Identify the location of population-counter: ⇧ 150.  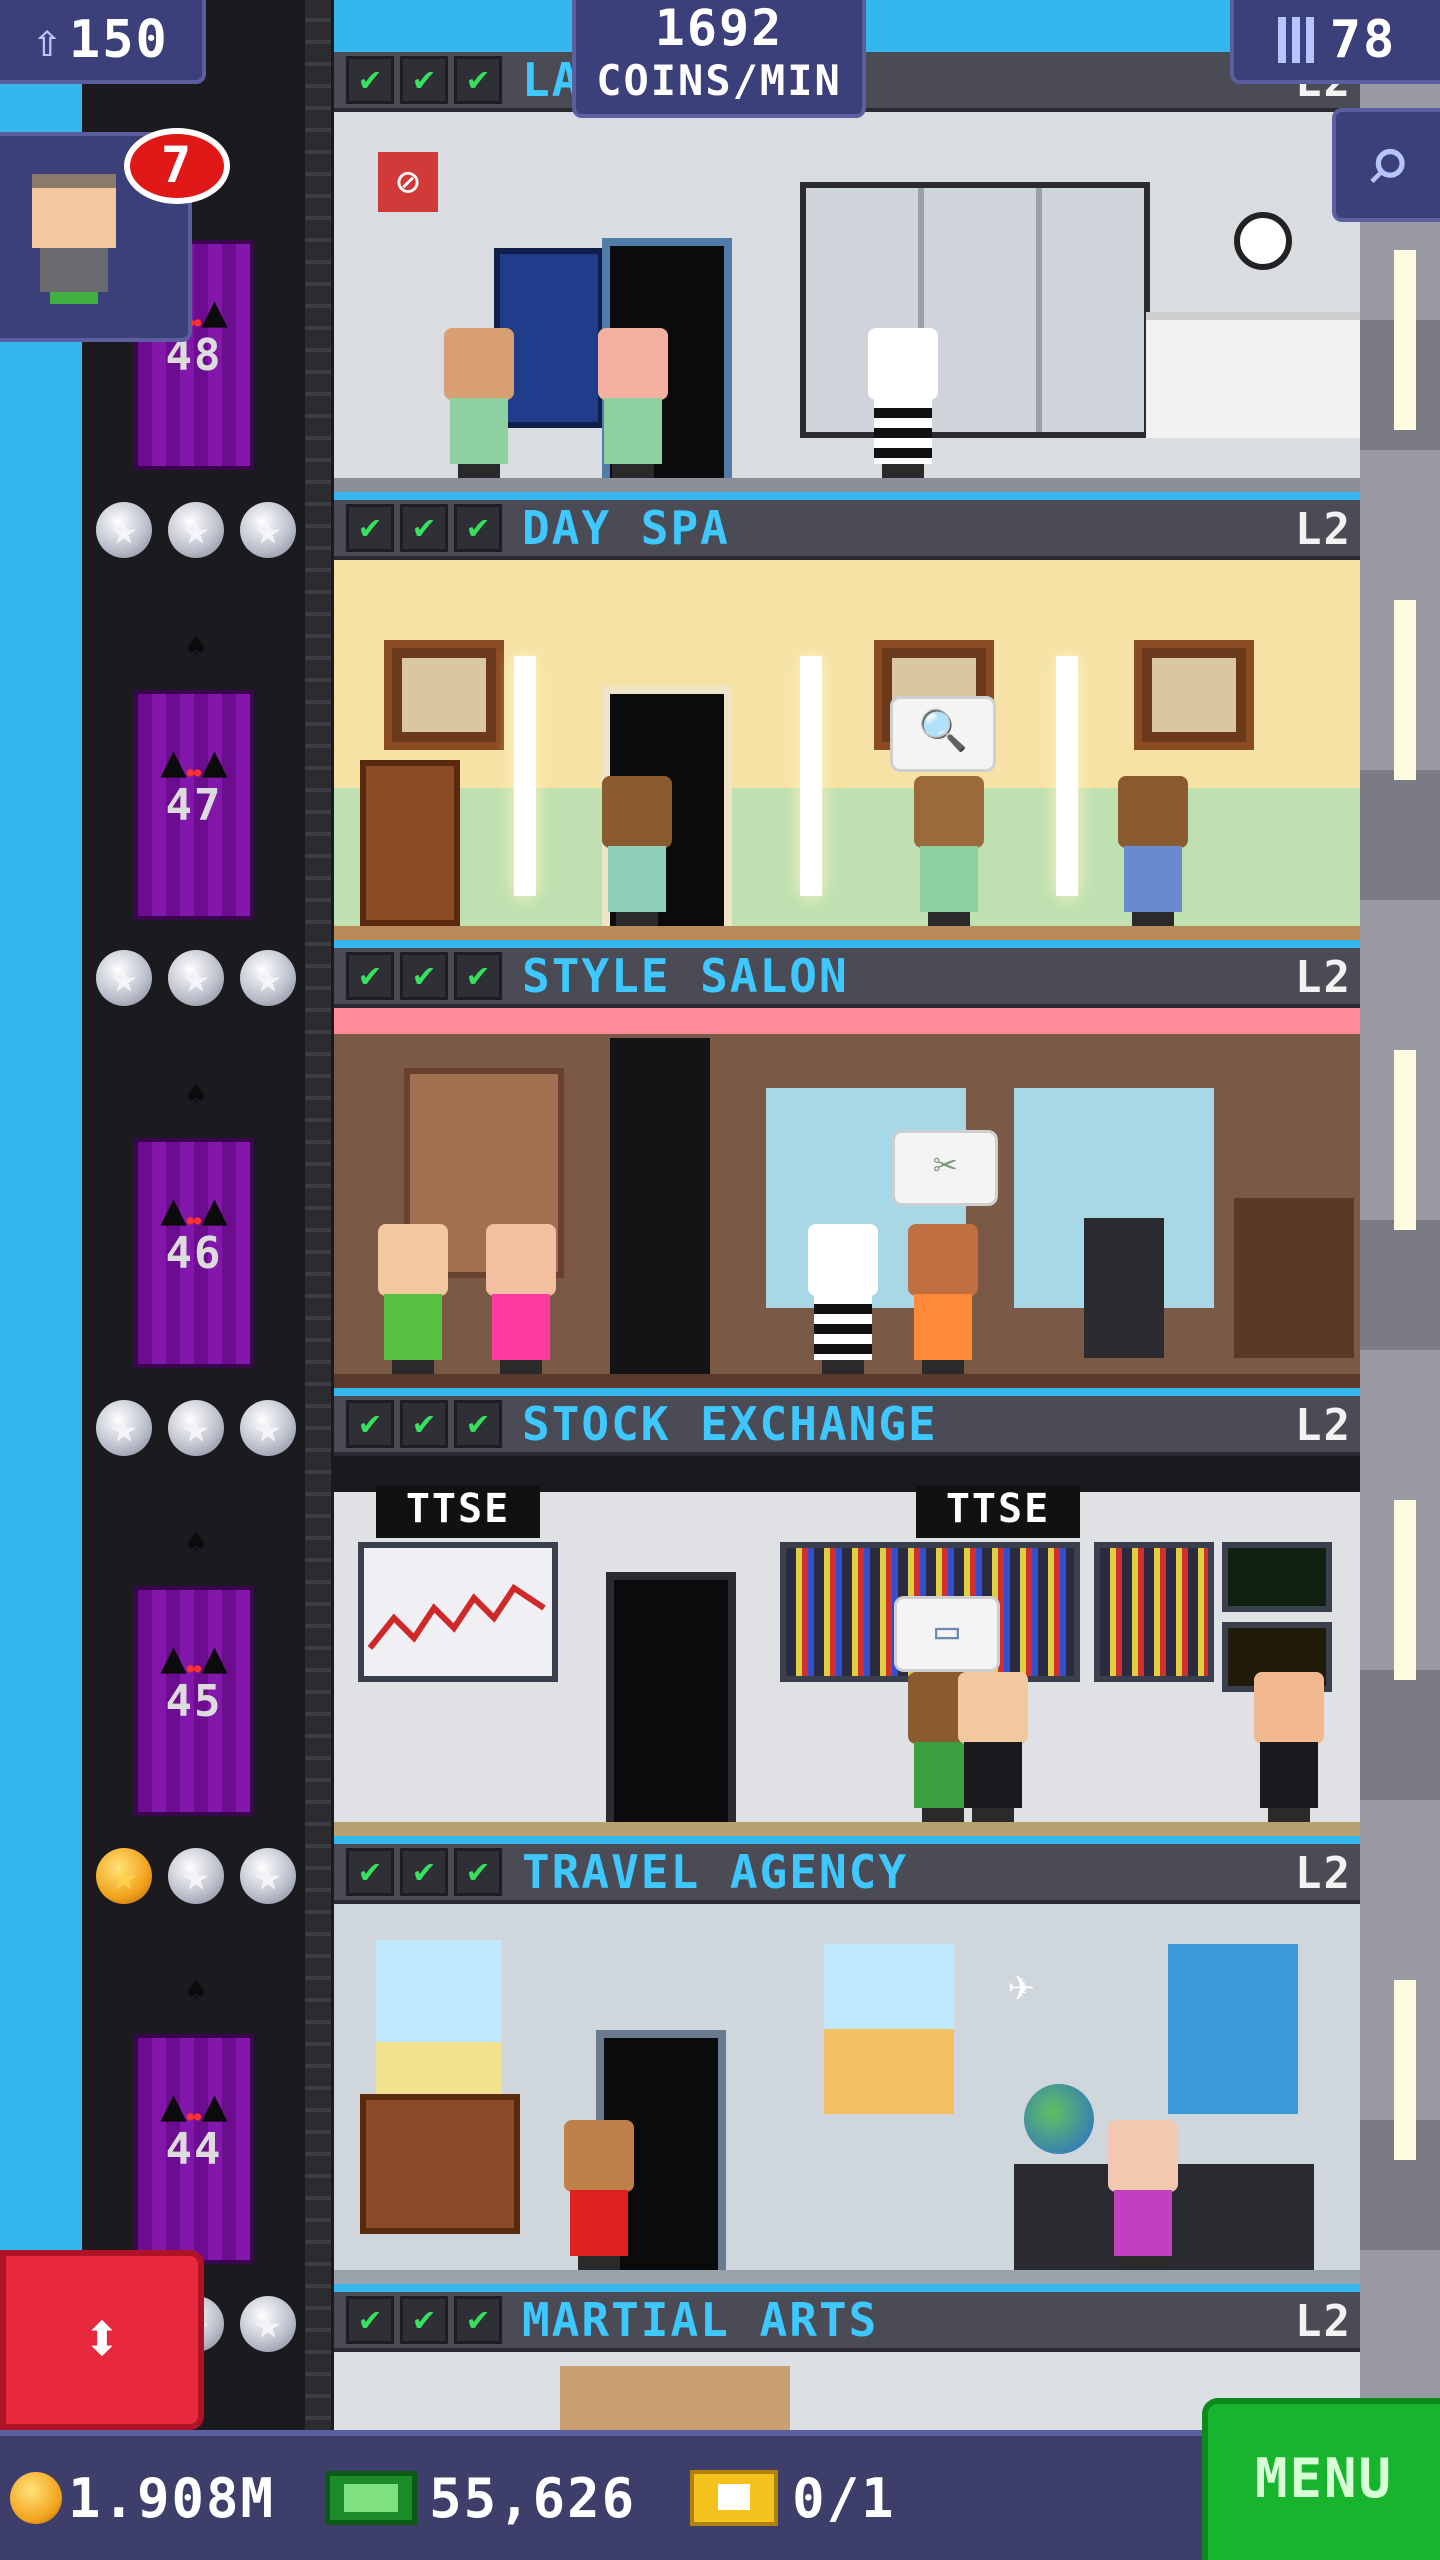
(103, 42).